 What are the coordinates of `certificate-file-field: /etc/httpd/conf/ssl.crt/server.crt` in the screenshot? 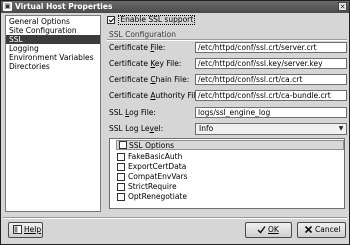 It's located at (271, 47).